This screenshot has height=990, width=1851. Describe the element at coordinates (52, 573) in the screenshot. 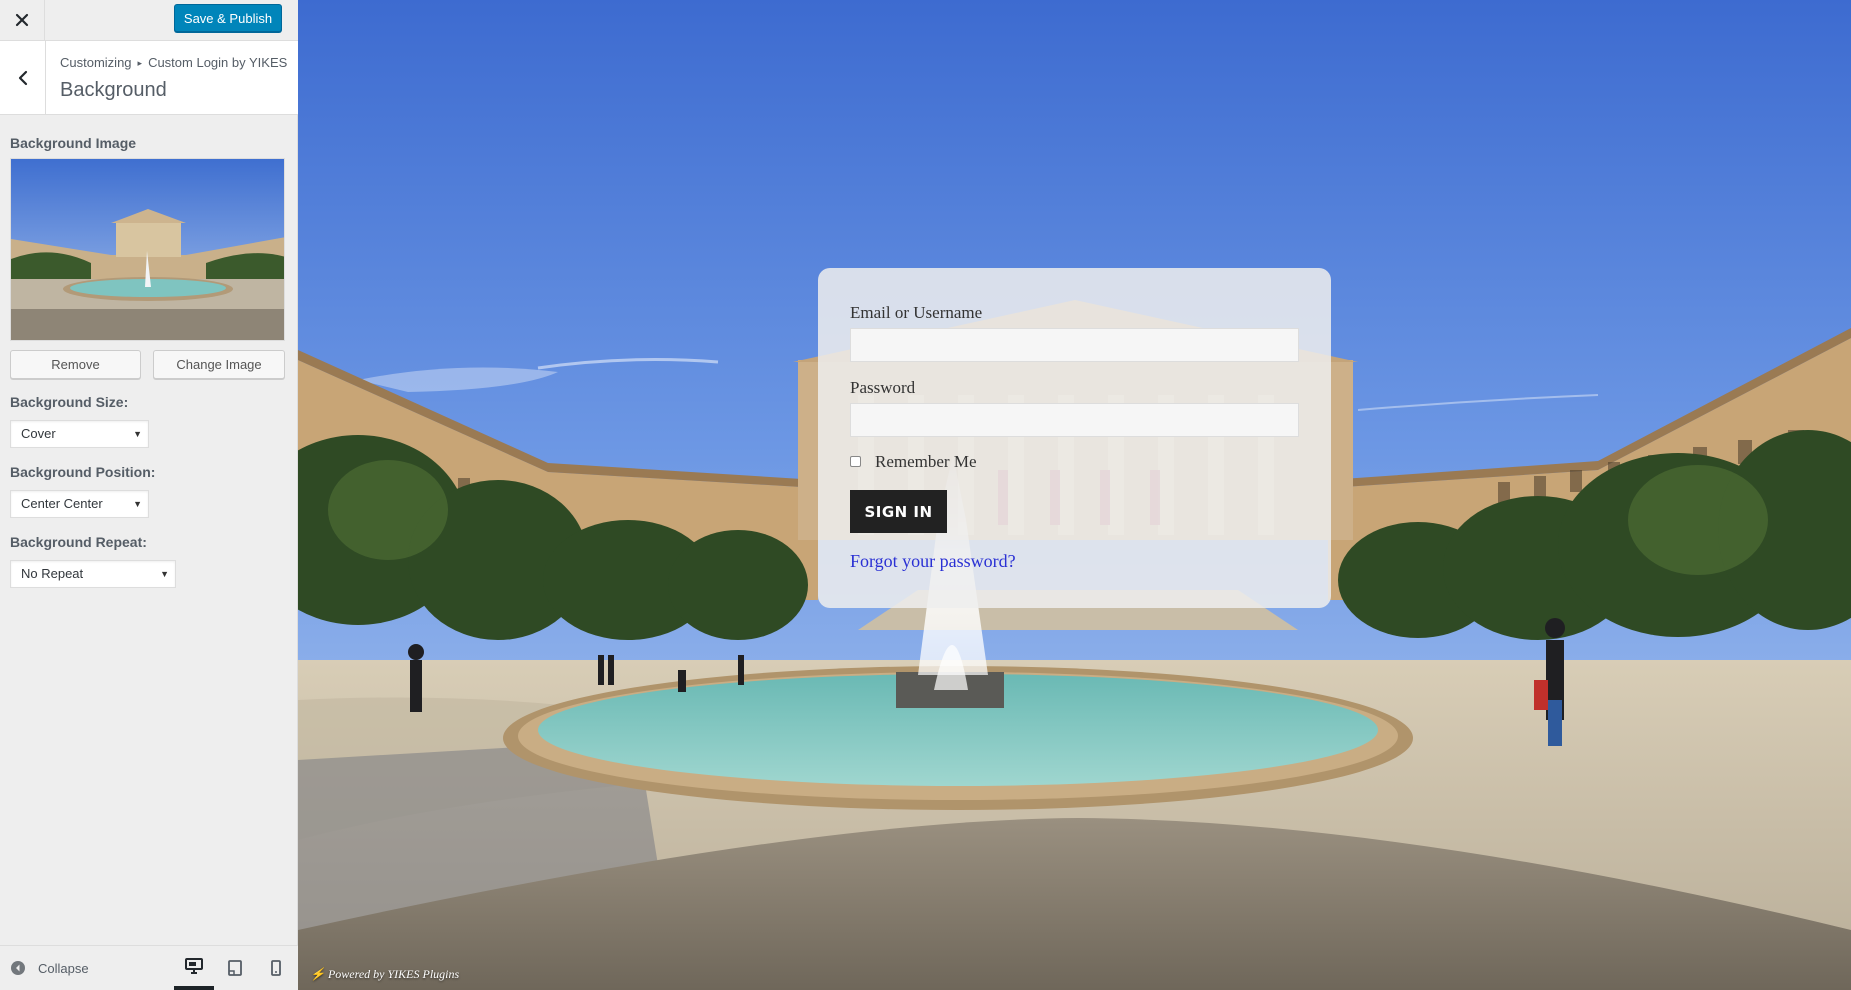

I see `background-repeat-value: No Repeat` at that location.